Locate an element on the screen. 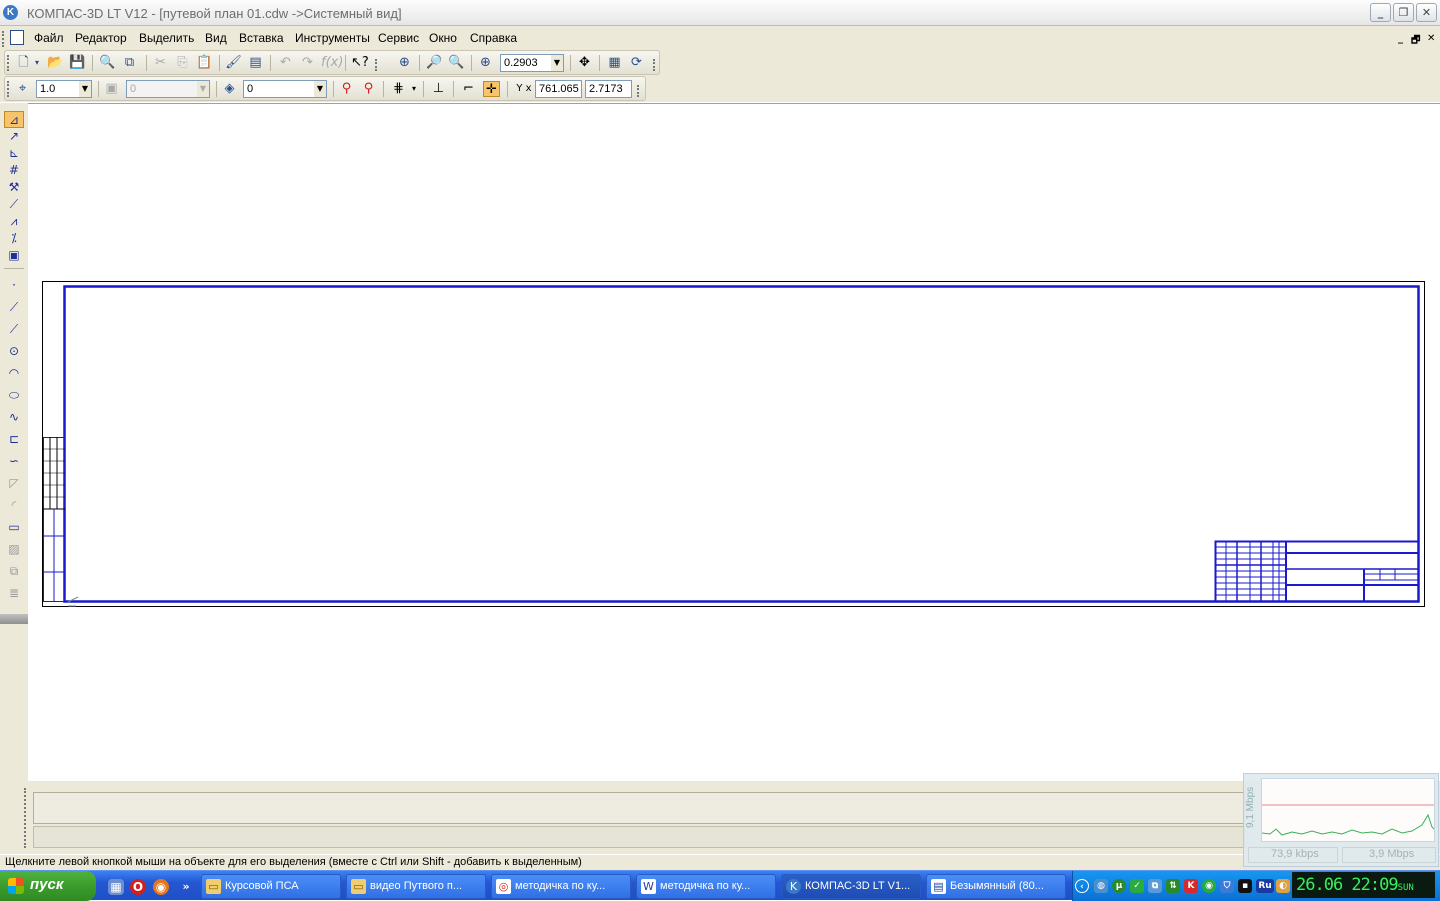  view-state-icon: ▣ is located at coordinates (111, 89).